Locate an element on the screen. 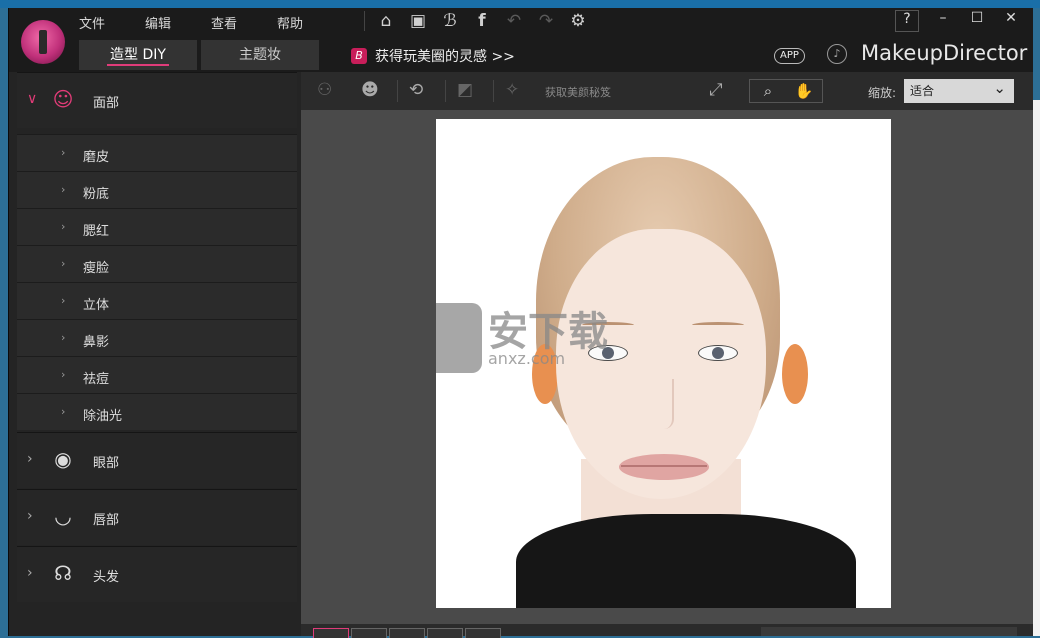 The image size is (1040, 638). zoom-select: 适合 is located at coordinates (959, 89).